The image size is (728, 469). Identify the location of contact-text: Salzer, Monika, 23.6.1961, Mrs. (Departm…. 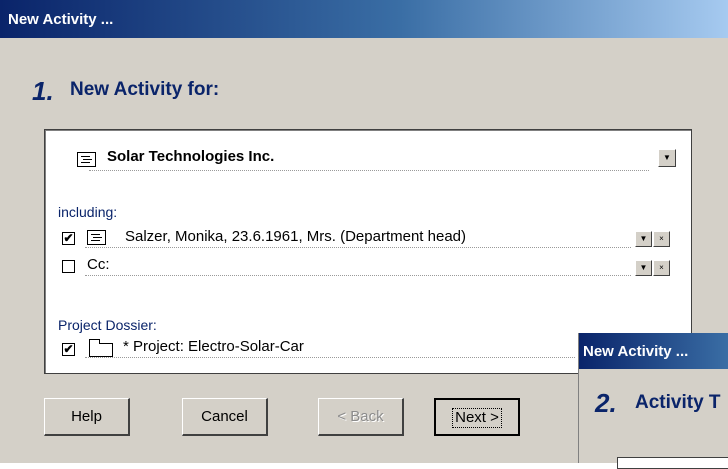
(296, 236).